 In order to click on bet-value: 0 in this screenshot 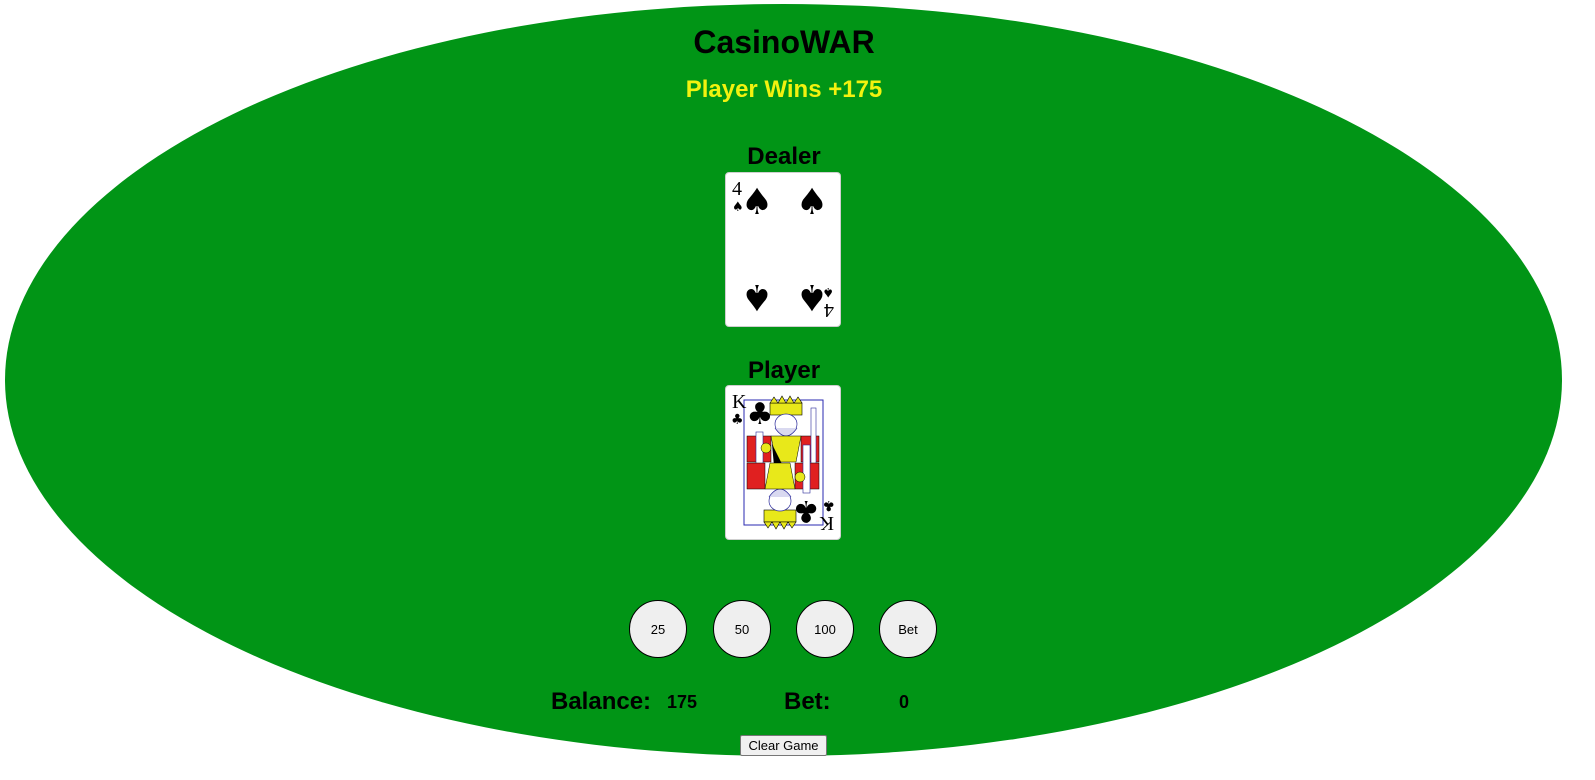, I will do `click(904, 702)`.